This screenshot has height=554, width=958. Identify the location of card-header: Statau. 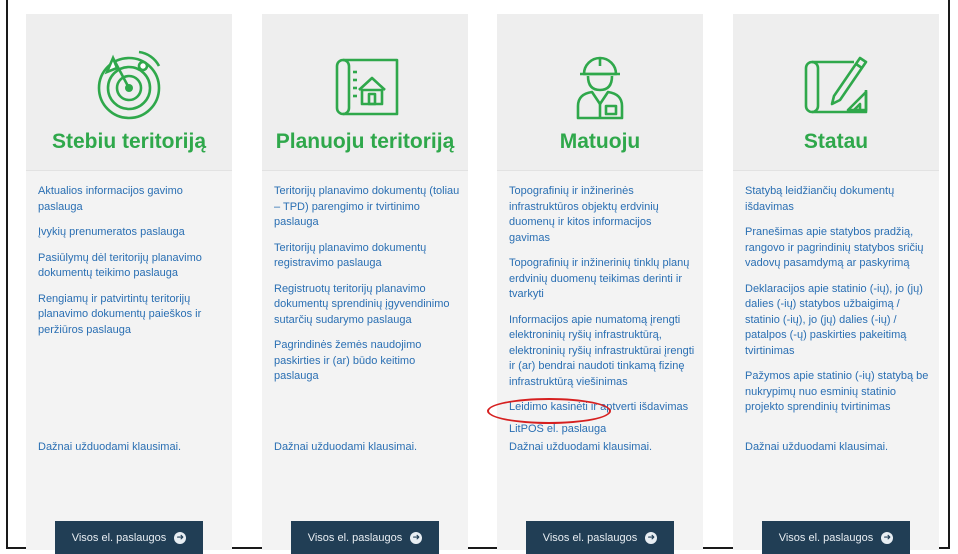
(836, 92).